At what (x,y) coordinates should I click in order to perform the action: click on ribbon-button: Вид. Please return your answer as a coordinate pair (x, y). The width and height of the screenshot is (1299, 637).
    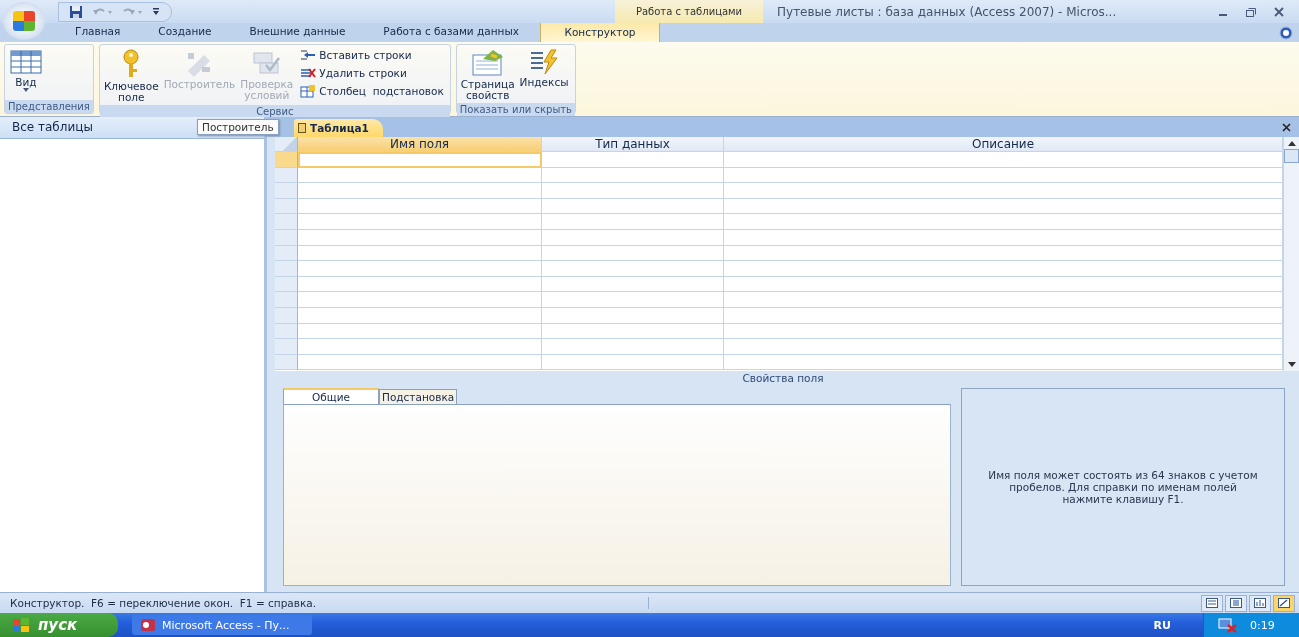
    Looking at the image, I should click on (26, 70).